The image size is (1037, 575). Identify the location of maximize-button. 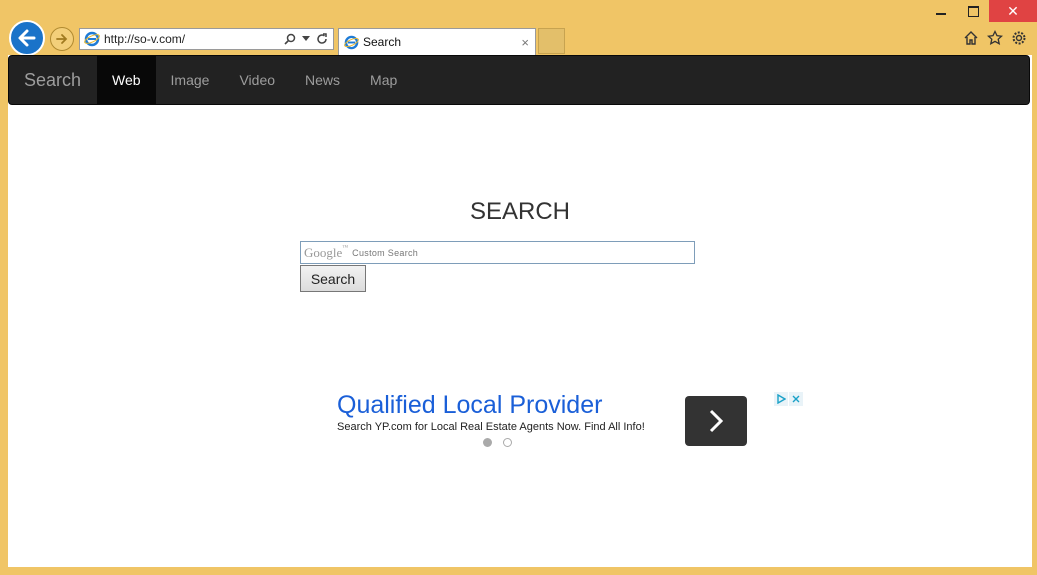
(973, 11).